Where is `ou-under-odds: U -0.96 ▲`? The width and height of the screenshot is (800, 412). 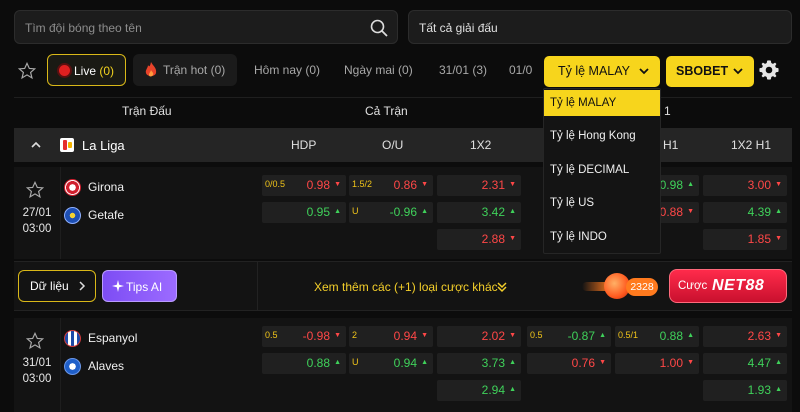
ou-under-odds: U -0.96 ▲ is located at coordinates (391, 212).